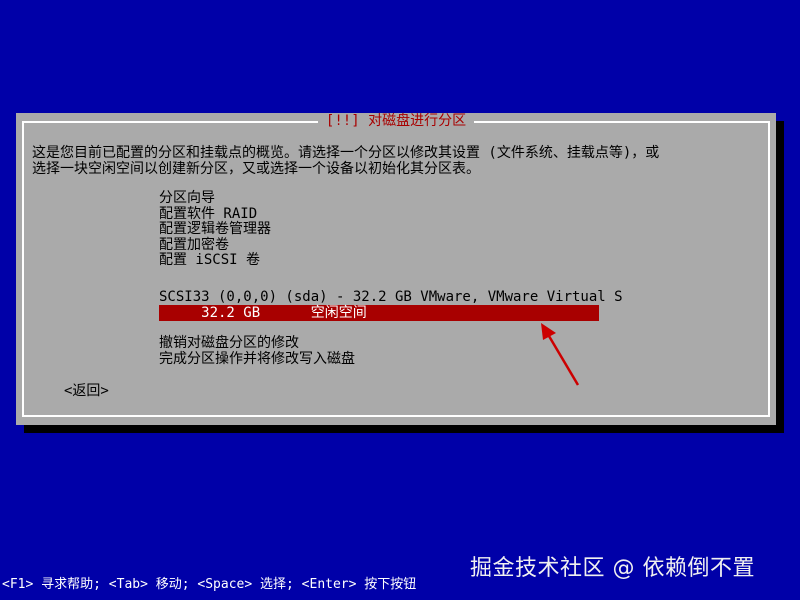  What do you see at coordinates (215, 245) in the screenshot?
I see `menu-item-encrypted-volumes: 配置加密卷` at bounding box center [215, 245].